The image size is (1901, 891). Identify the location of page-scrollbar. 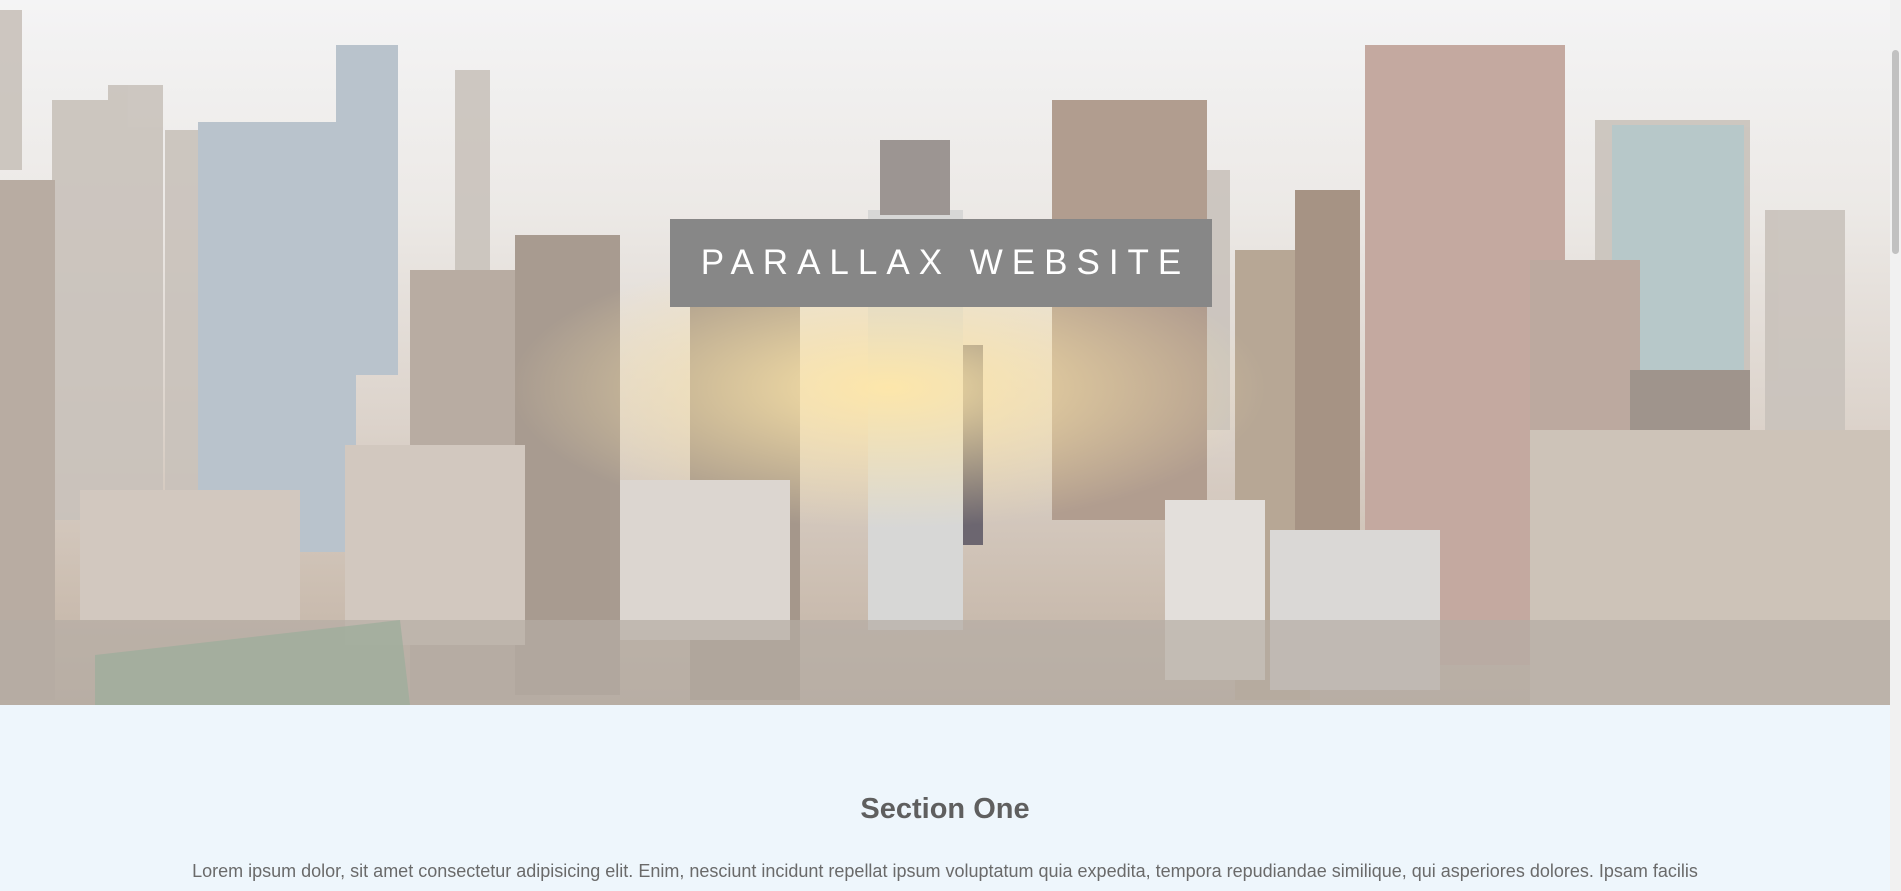
(1895, 445).